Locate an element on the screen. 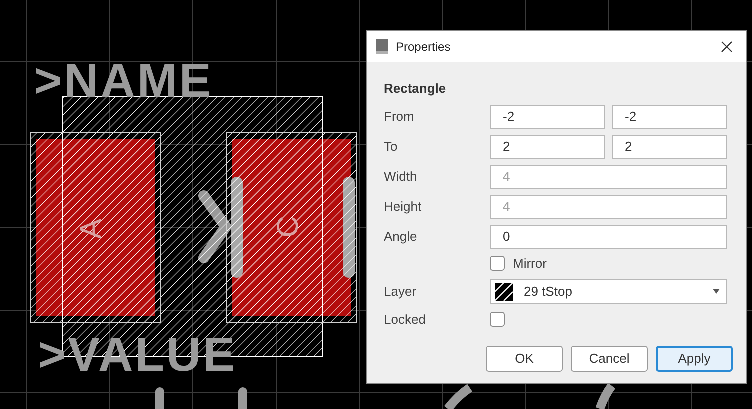 This screenshot has height=409, width=752. field-label: Locked is located at coordinates (405, 319).